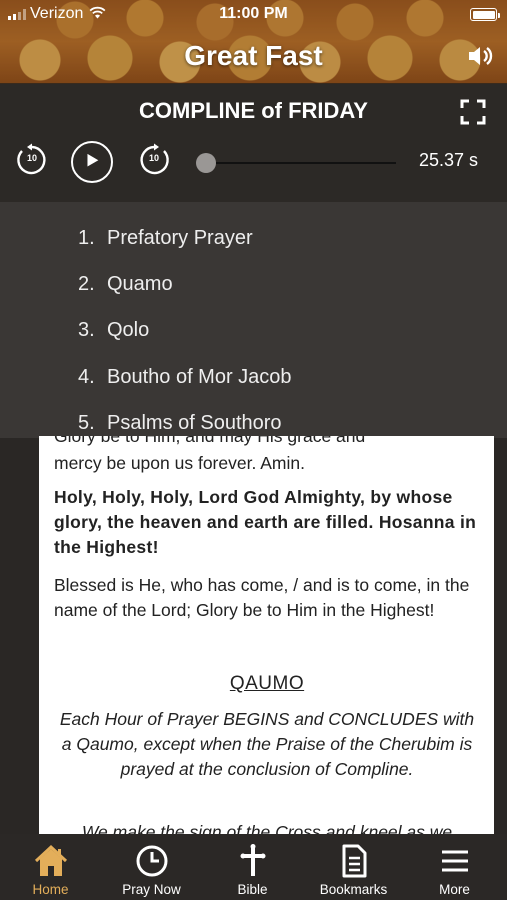 This screenshot has width=507, height=900. I want to click on item-label: Qolo, so click(128, 330).